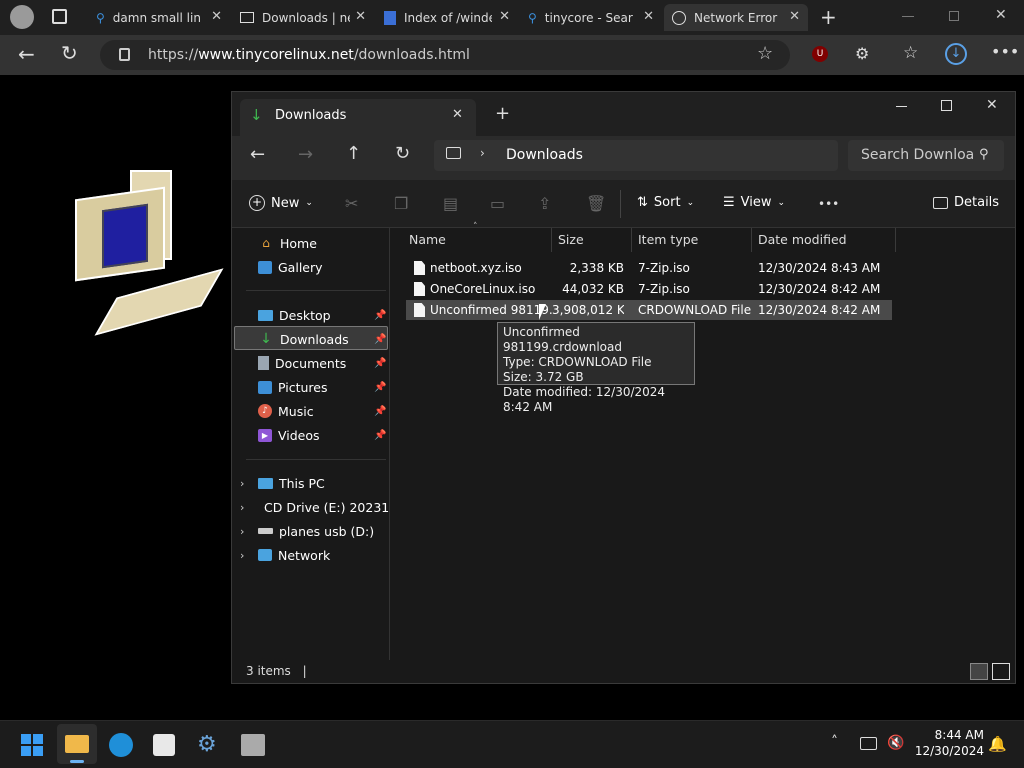  Describe the element at coordinates (315, 555) in the screenshot. I see `sidebar-item-network: › Network` at that location.